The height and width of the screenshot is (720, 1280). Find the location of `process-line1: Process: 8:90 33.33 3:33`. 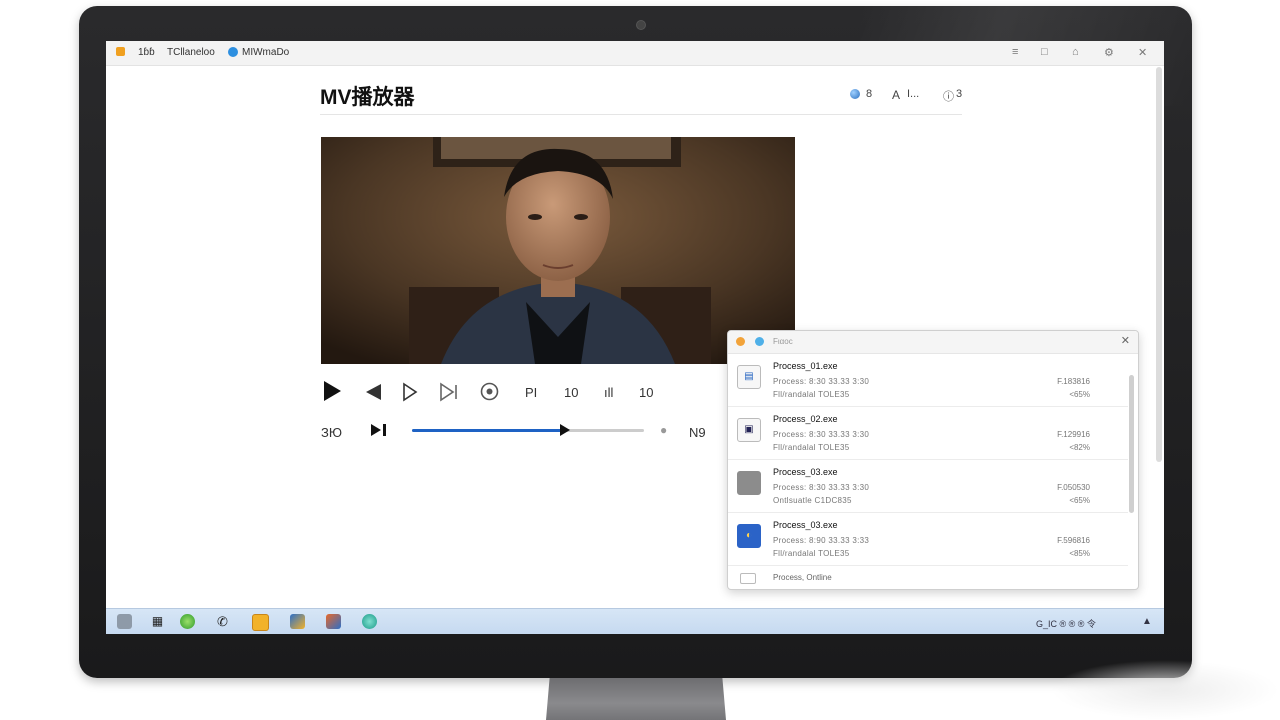

process-line1: Process: 8:90 33.33 3:33 is located at coordinates (821, 540).